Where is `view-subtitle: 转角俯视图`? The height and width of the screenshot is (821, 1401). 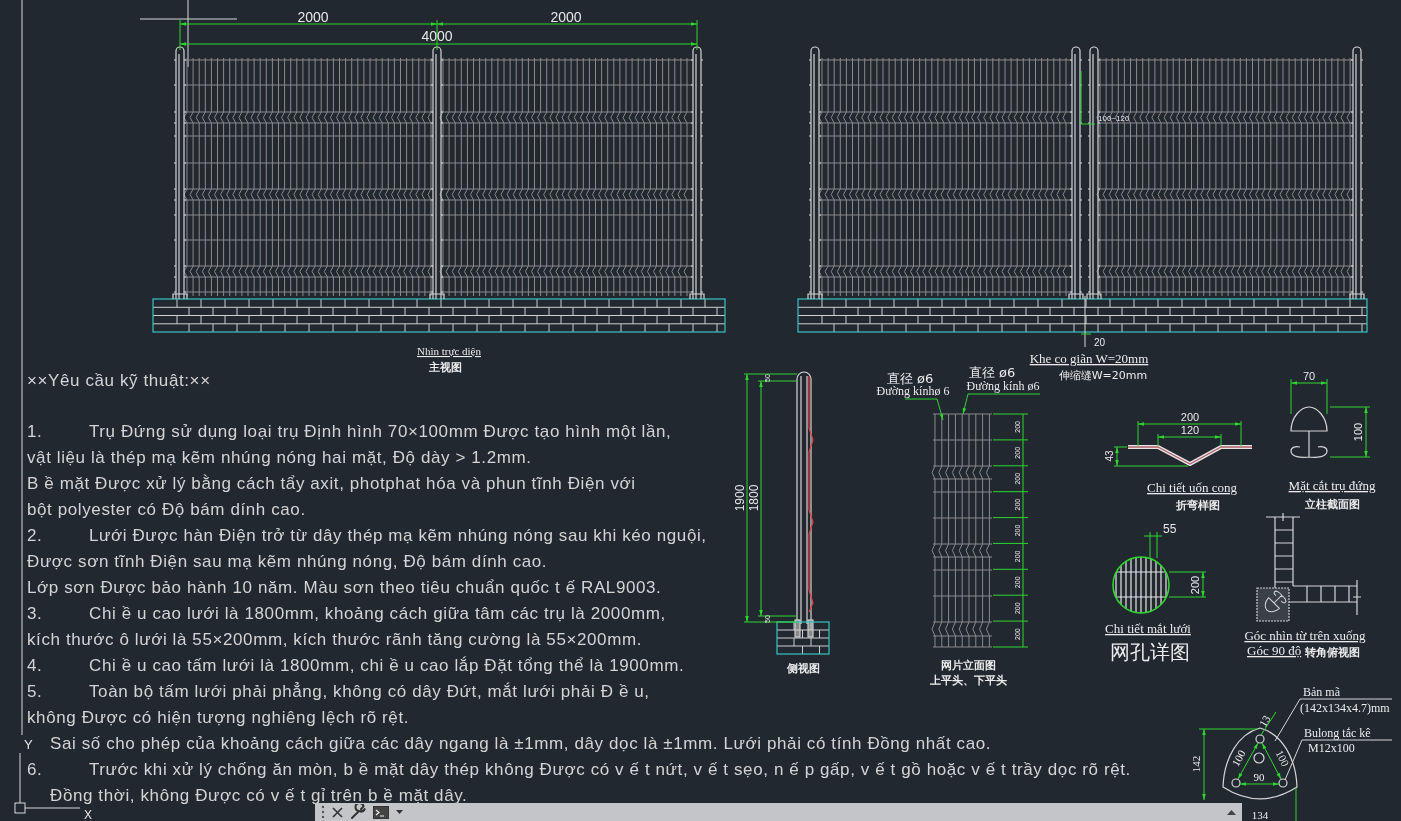
view-subtitle: 转角俯视图 is located at coordinates (1332, 652).